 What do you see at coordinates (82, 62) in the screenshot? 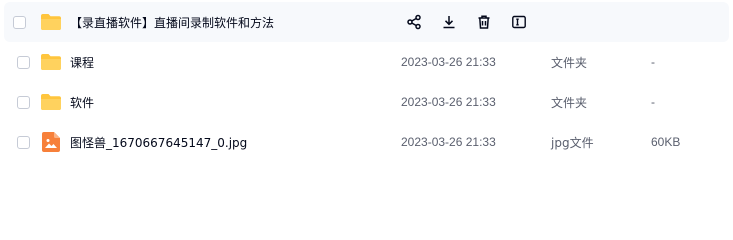
I see `file-name: 课程` at bounding box center [82, 62].